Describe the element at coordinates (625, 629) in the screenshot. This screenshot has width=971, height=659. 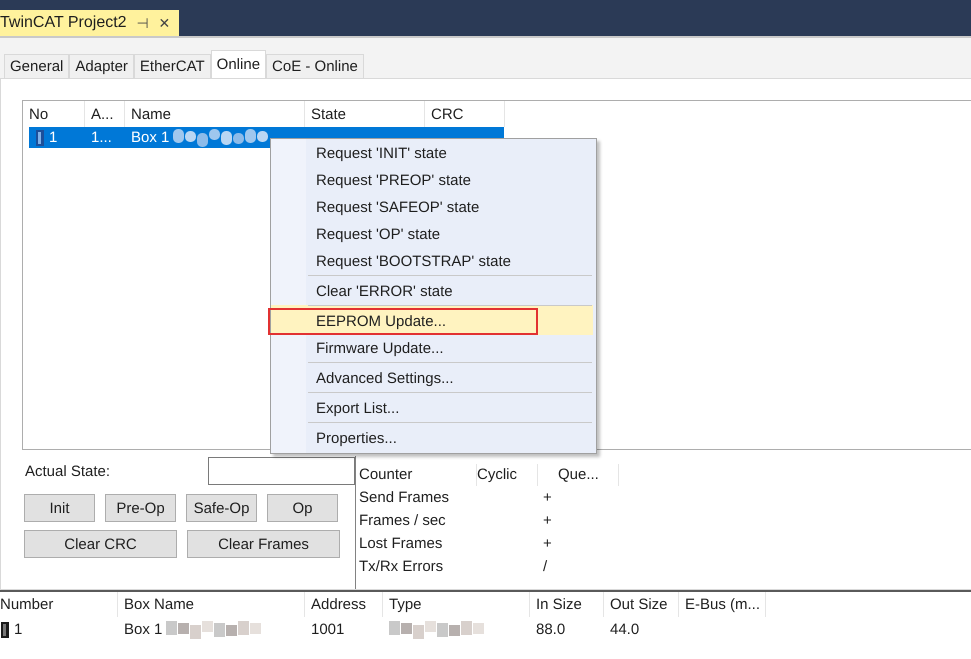
I see `table-cell: 44.0` at that location.